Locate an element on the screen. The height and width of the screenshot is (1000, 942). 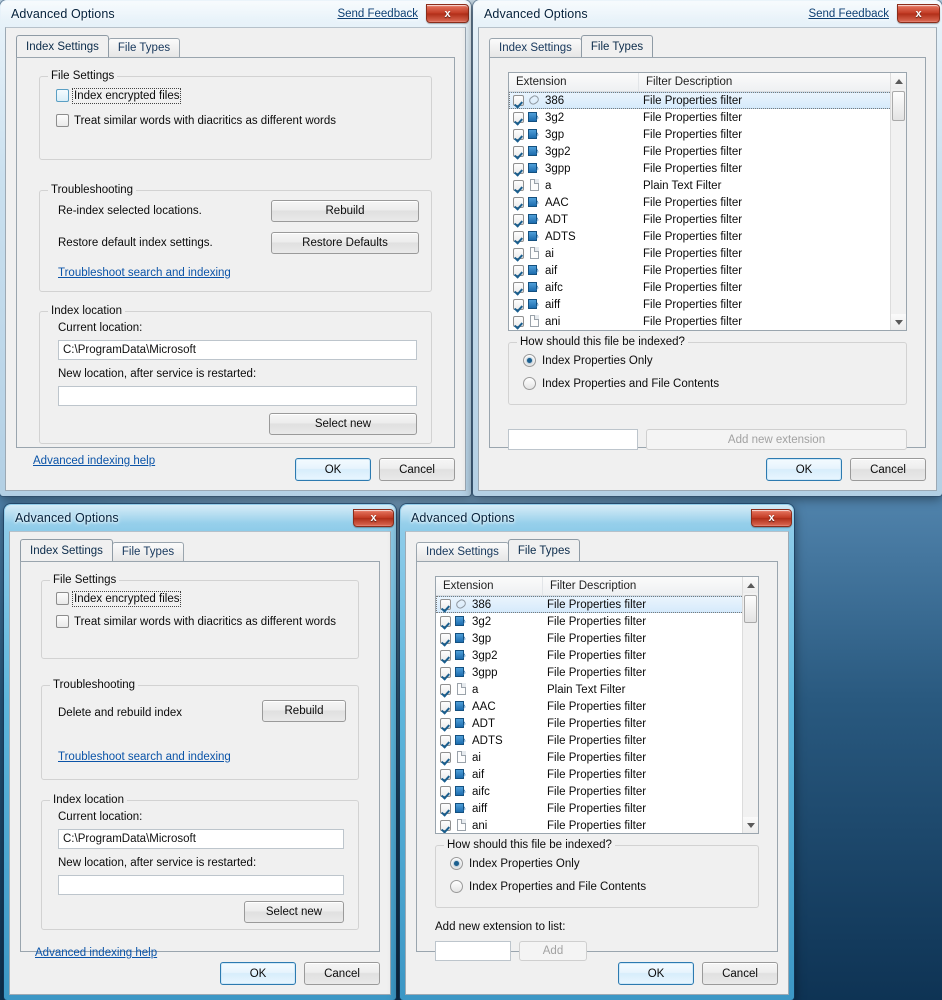
table-row: ♪ 3g2 File Properties filter is located at coordinates (707, 117).